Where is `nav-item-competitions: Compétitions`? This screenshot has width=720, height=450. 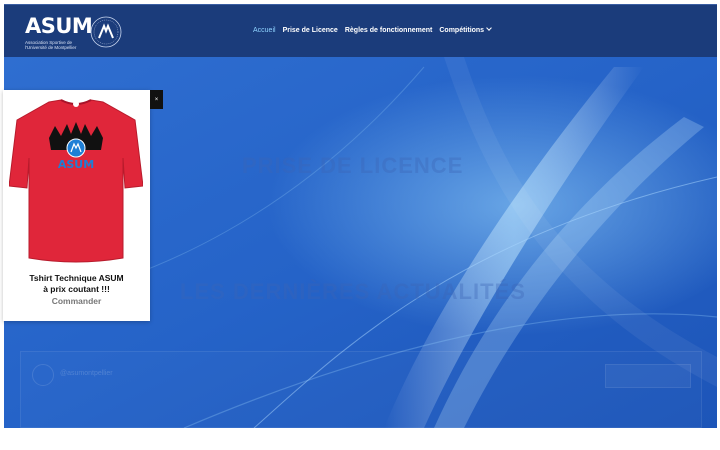
nav-item-competitions: Compétitions is located at coordinates (465, 29).